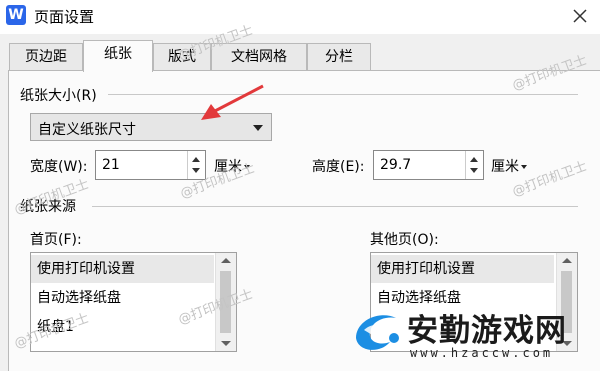 Image resolution: width=600 pixels, height=371 pixels. I want to click on height-spin-buttons, so click(474, 165).